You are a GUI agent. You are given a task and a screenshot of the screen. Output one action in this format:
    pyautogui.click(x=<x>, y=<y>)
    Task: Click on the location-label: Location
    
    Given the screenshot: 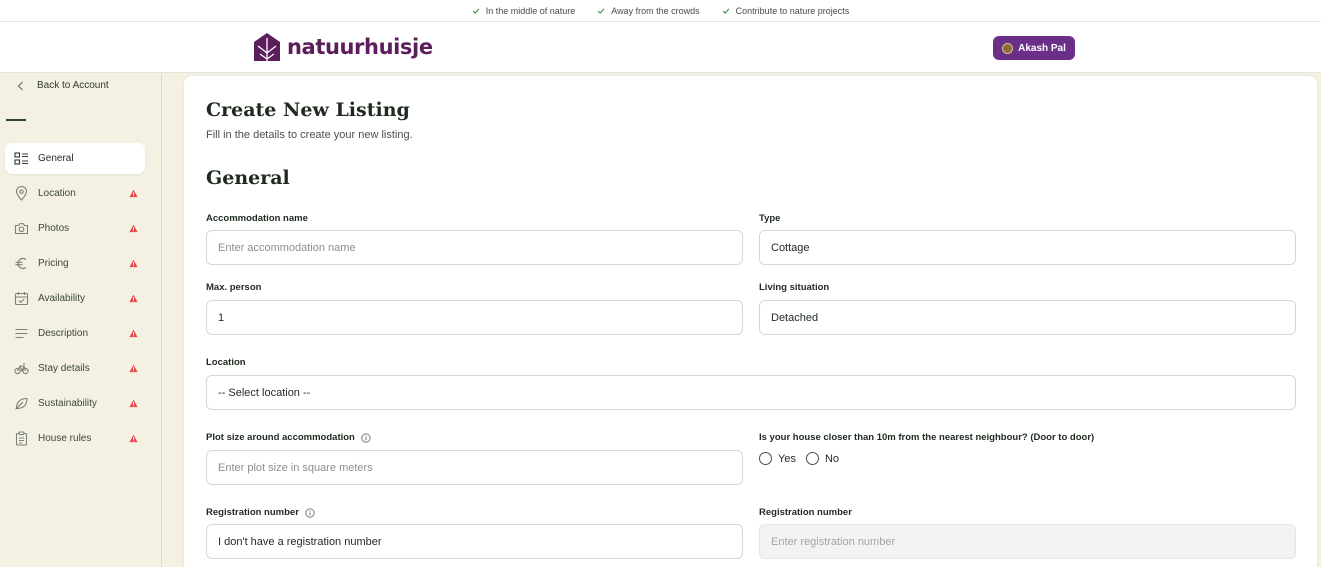 What is the action you would take?
    pyautogui.click(x=226, y=362)
    